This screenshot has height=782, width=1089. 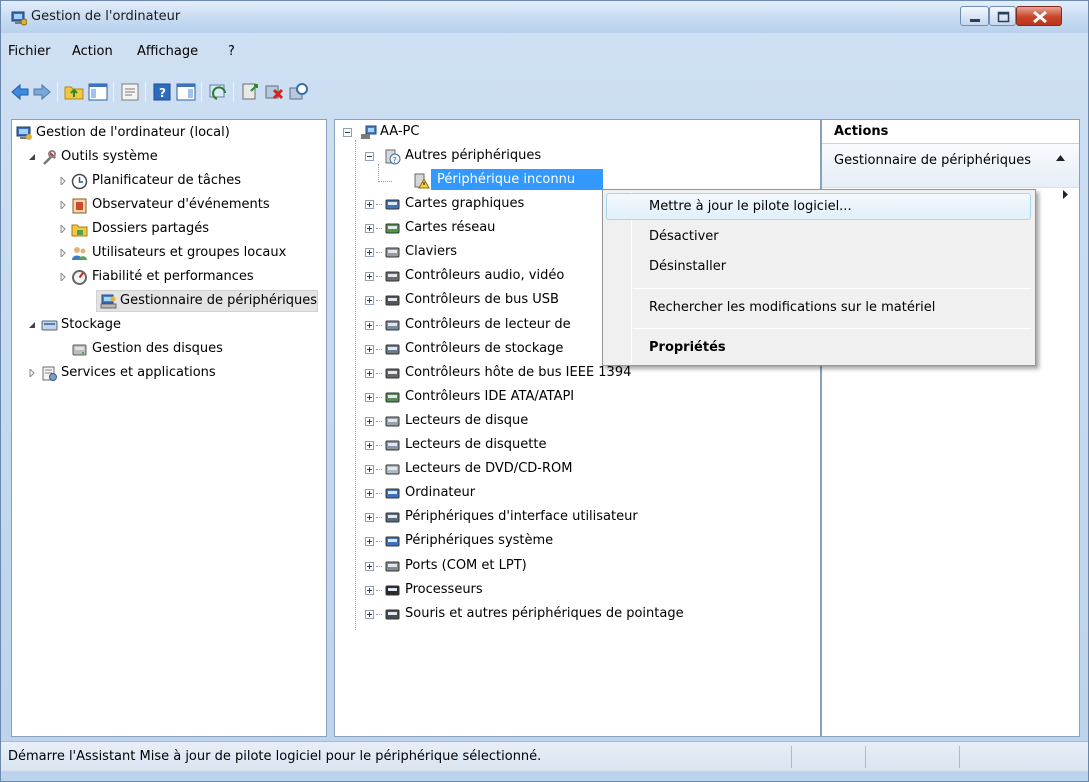 I want to click on collapse-up-icon, so click(x=1060, y=158).